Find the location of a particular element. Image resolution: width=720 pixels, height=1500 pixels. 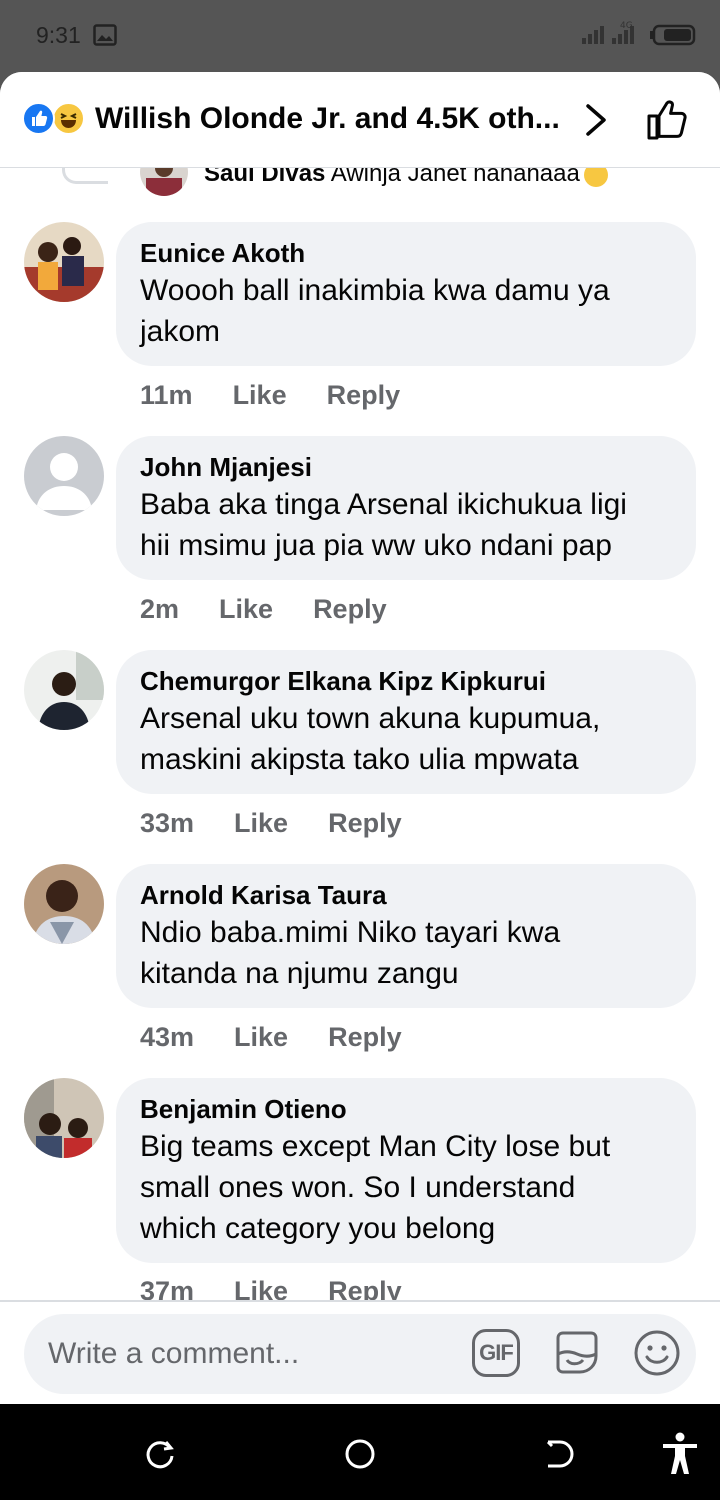

comment-text-line: jakom is located at coordinates (180, 331).